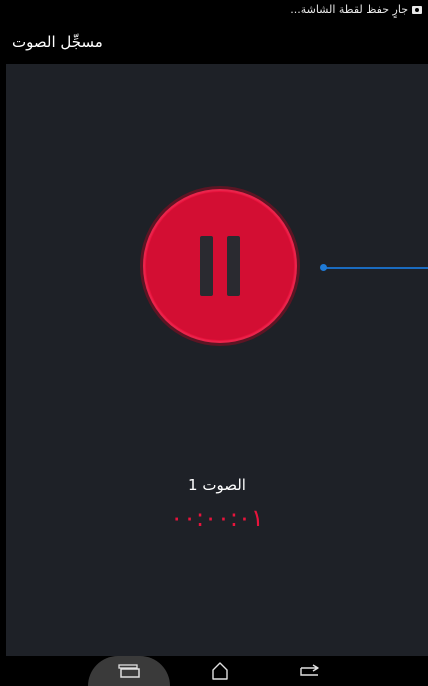  Describe the element at coordinates (417, 9) in the screenshot. I see `screenshot-icon` at that location.